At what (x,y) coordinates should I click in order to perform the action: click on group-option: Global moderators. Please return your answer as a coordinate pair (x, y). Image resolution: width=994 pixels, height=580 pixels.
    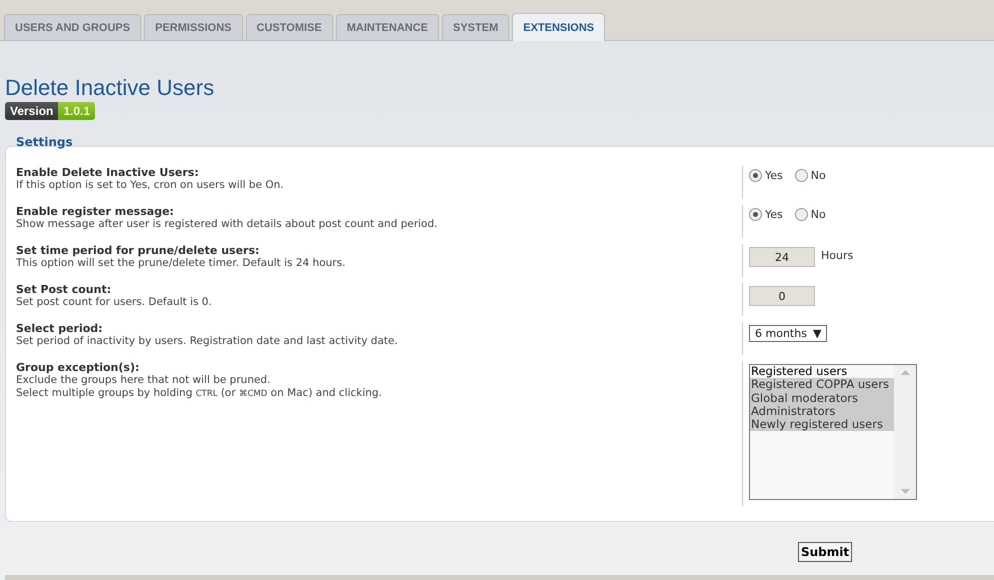
    Looking at the image, I should click on (822, 398).